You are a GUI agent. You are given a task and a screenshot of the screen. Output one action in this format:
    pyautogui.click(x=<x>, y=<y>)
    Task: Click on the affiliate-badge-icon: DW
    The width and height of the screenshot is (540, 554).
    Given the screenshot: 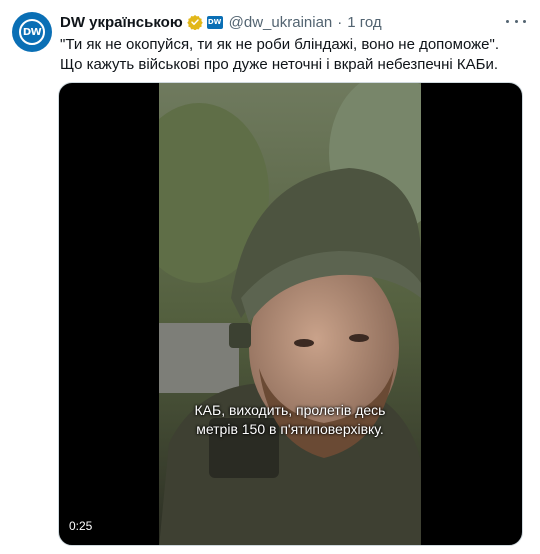 What is the action you would take?
    pyautogui.click(x=214, y=22)
    